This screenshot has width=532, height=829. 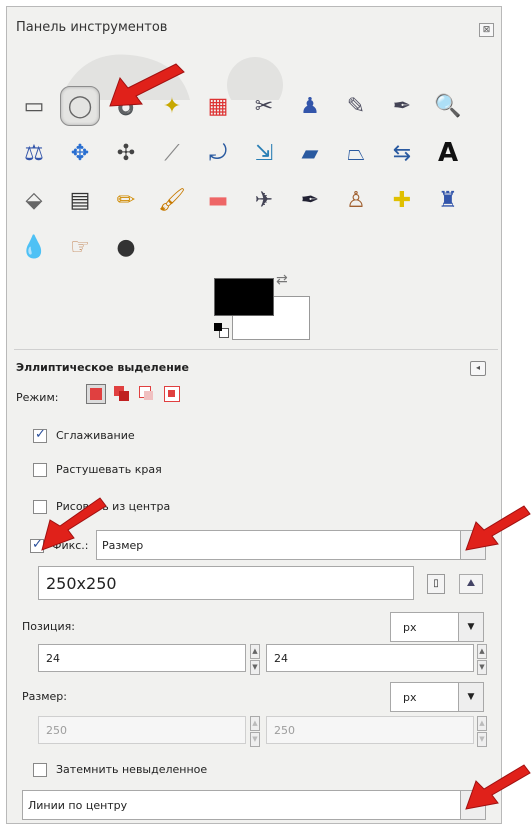 I want to click on heal-icon: ✚, so click(x=402, y=200).